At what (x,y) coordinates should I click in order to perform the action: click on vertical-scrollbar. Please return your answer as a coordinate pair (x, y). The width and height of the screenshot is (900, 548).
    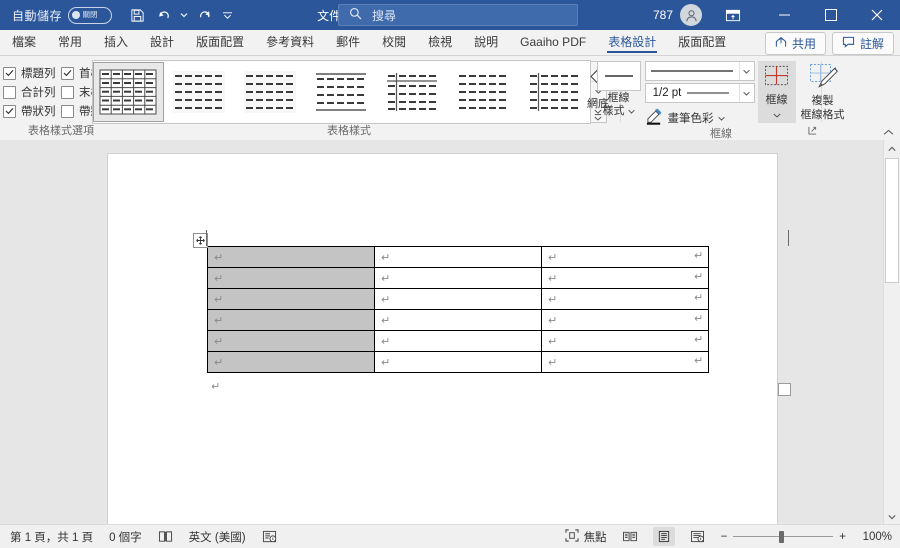
    Looking at the image, I should click on (891, 332).